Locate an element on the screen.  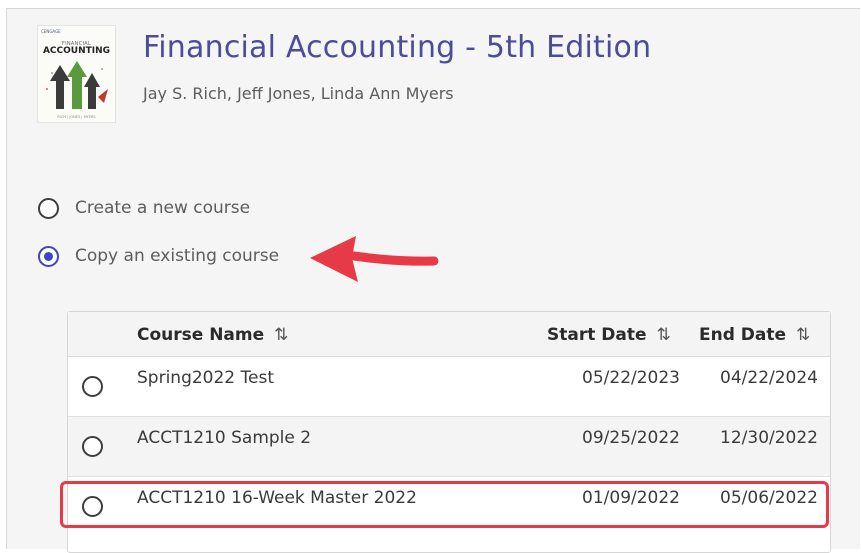
column-header-end-date: End Date ⇅ is located at coordinates (754, 335).